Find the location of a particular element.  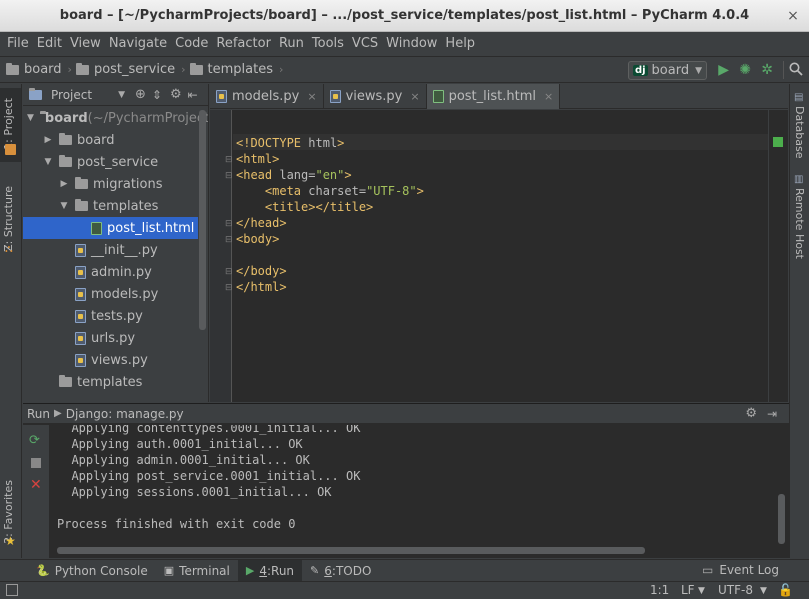

menu-tools: Tools is located at coordinates (328, 43).